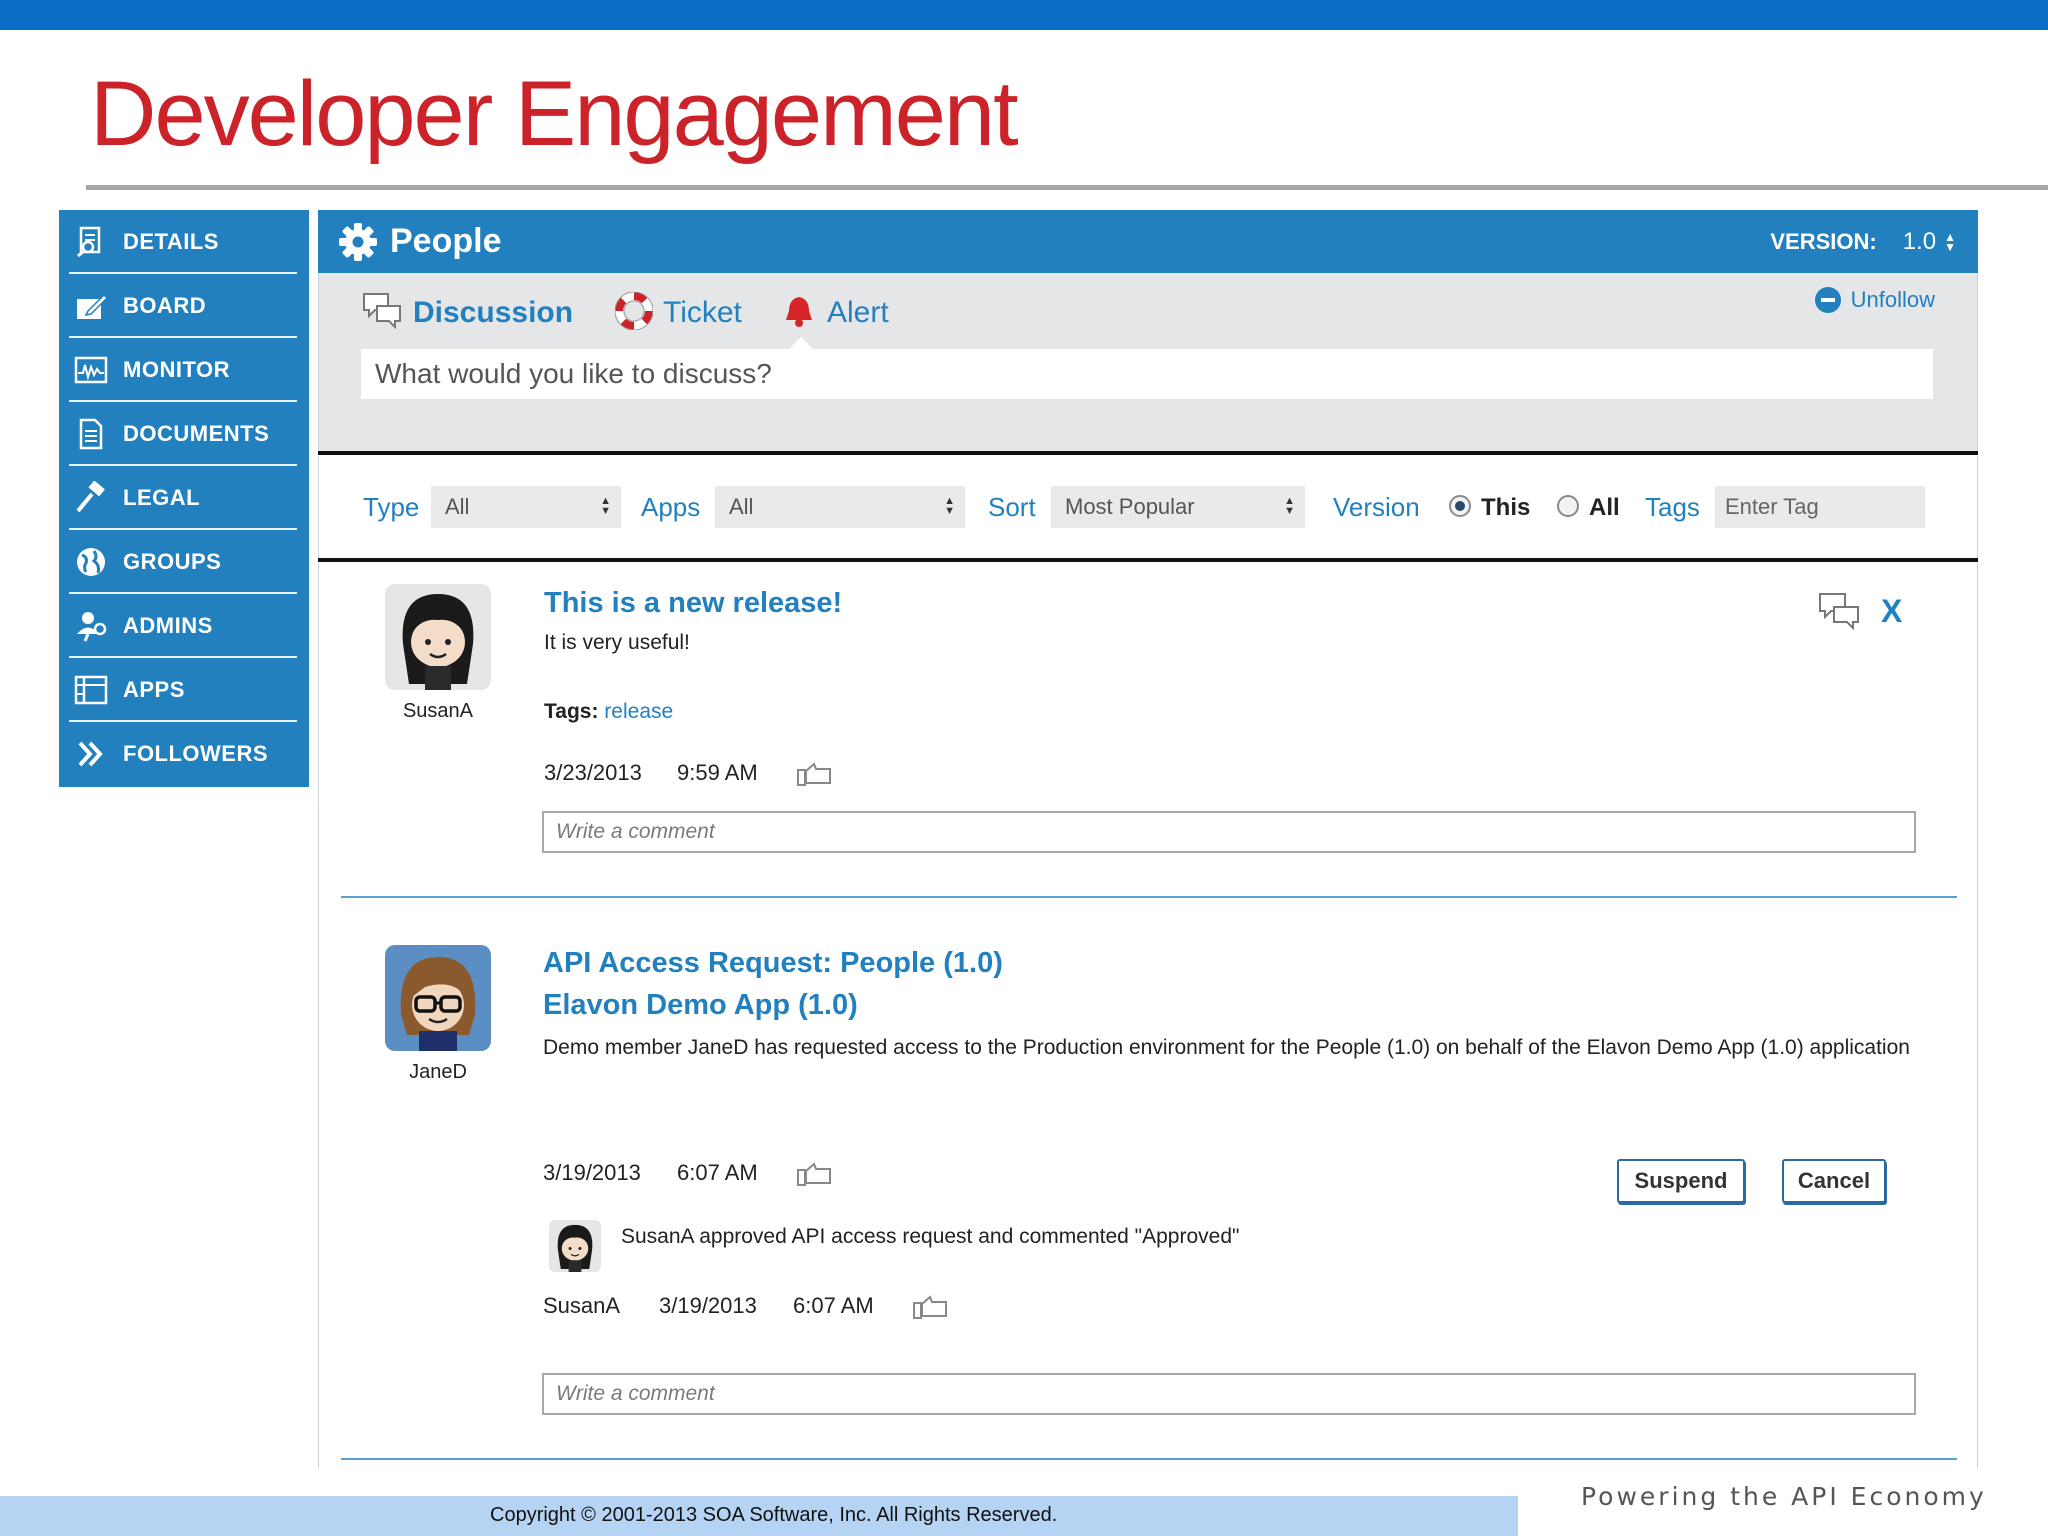 The height and width of the screenshot is (1536, 2048). I want to click on apps-select: All ▲ ▼, so click(840, 507).